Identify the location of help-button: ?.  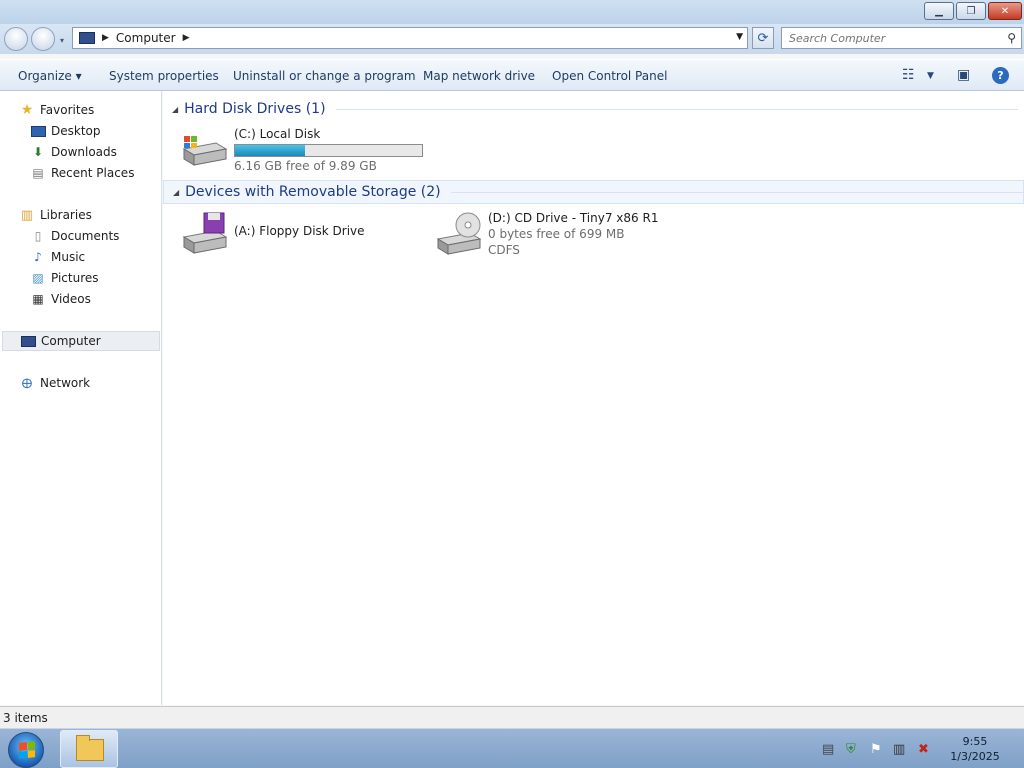
(1000, 75).